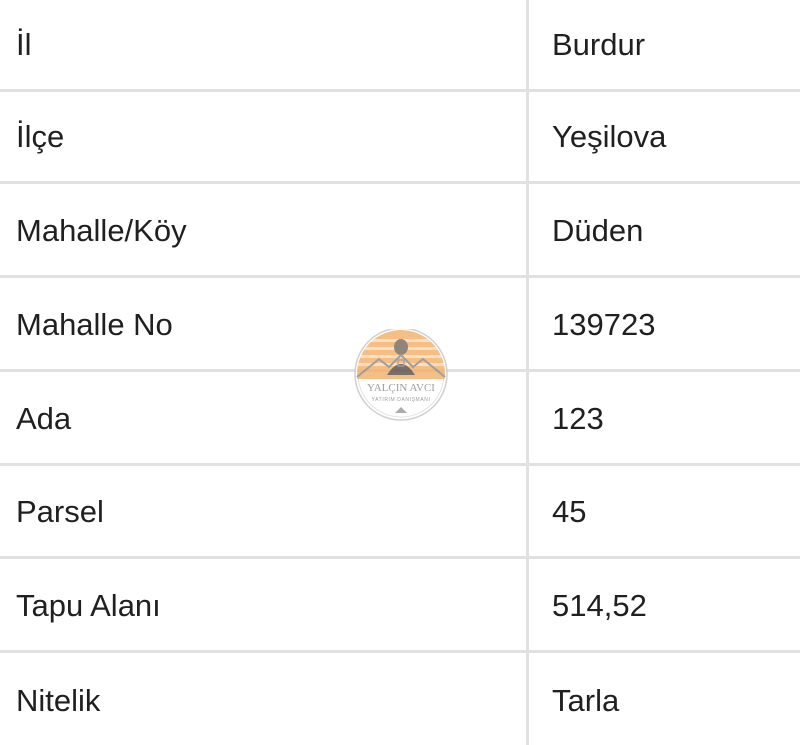 This screenshot has height=745, width=800. I want to click on column-divider, so click(527, 372).